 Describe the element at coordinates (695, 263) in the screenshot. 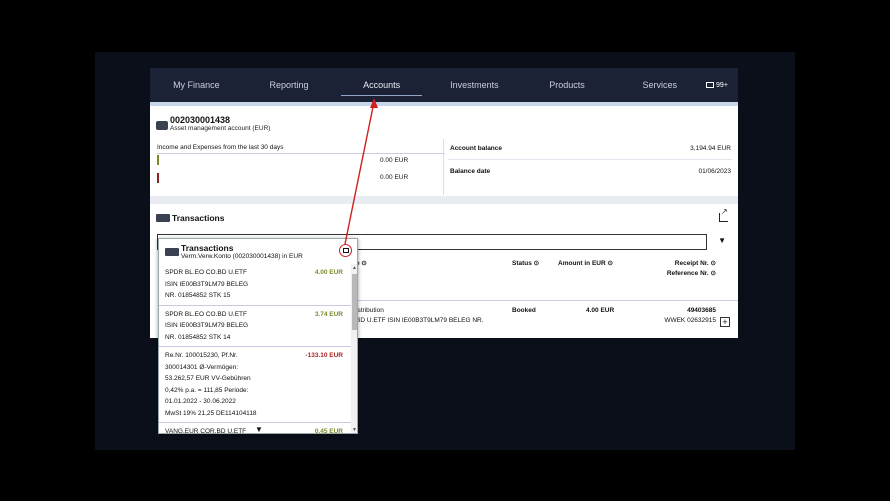

I see `column-header-receipt: Receipt Nr. ⊙` at that location.